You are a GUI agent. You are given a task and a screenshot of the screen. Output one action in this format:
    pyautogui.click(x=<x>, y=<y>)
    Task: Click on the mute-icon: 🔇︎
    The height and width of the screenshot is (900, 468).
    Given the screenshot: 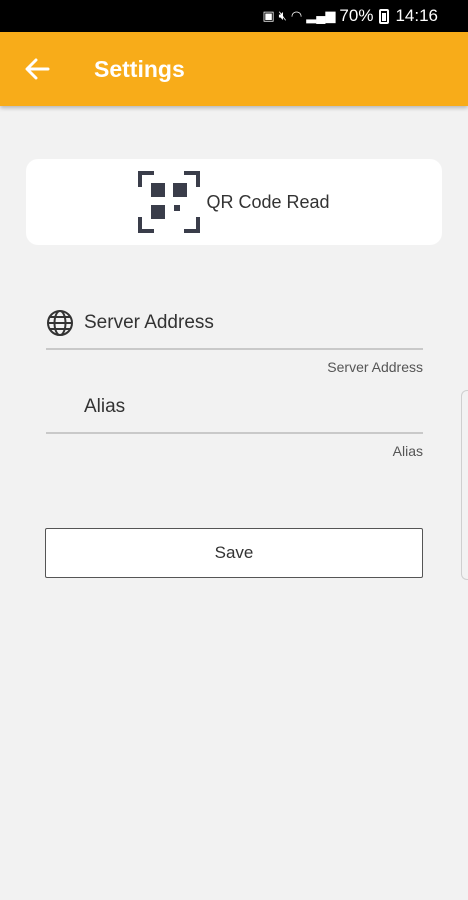 What is the action you would take?
    pyautogui.click(x=282, y=15)
    